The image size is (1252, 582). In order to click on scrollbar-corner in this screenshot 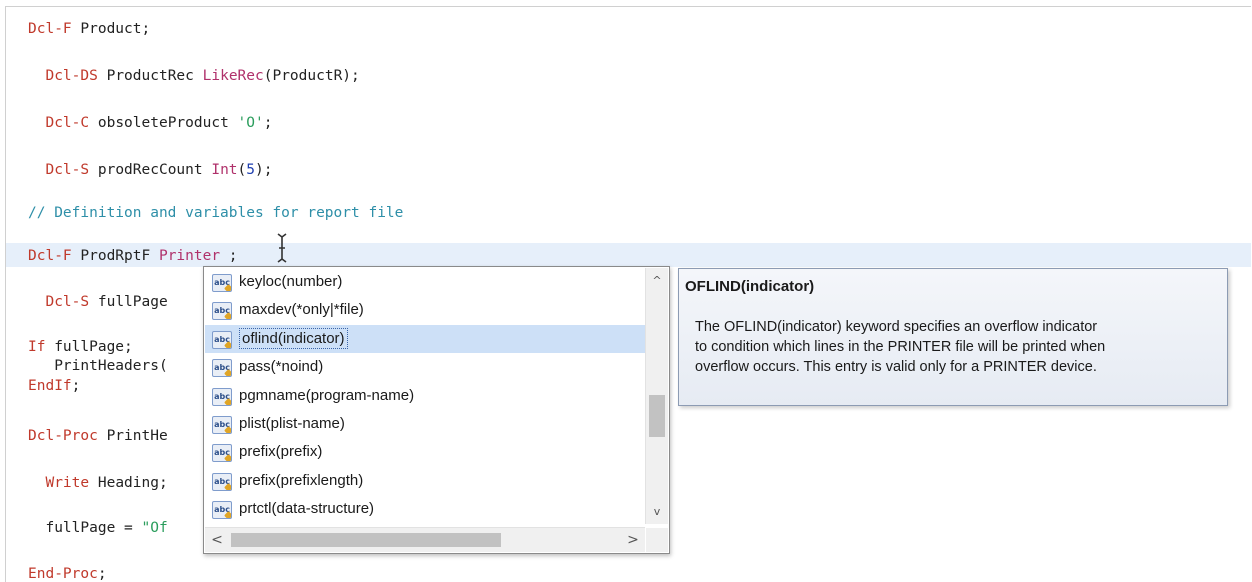, I will do `click(657, 540)`.